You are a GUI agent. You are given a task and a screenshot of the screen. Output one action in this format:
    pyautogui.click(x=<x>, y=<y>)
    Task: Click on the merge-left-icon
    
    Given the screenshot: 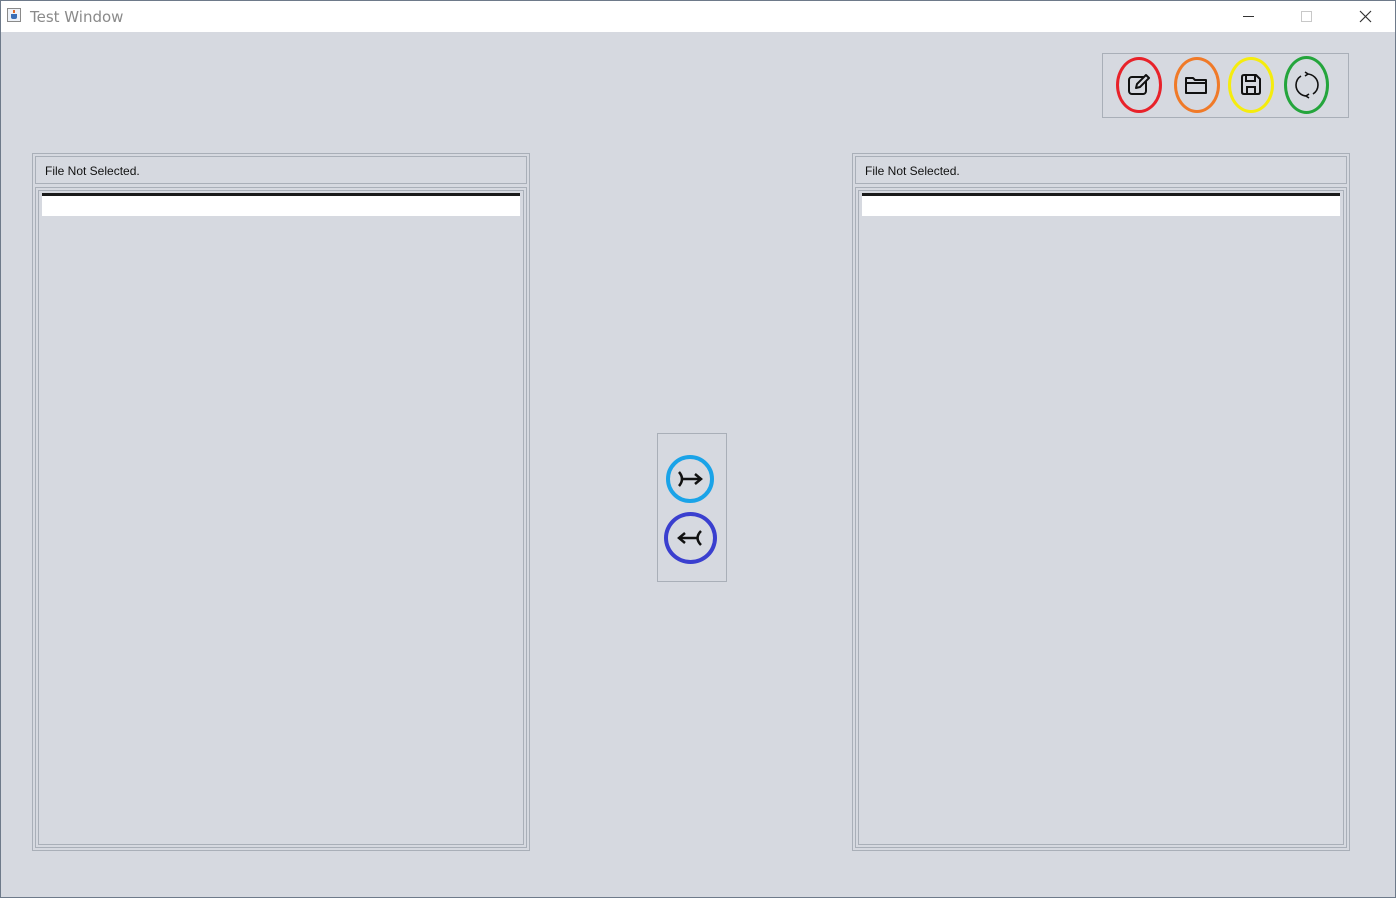 What is the action you would take?
    pyautogui.click(x=689, y=538)
    